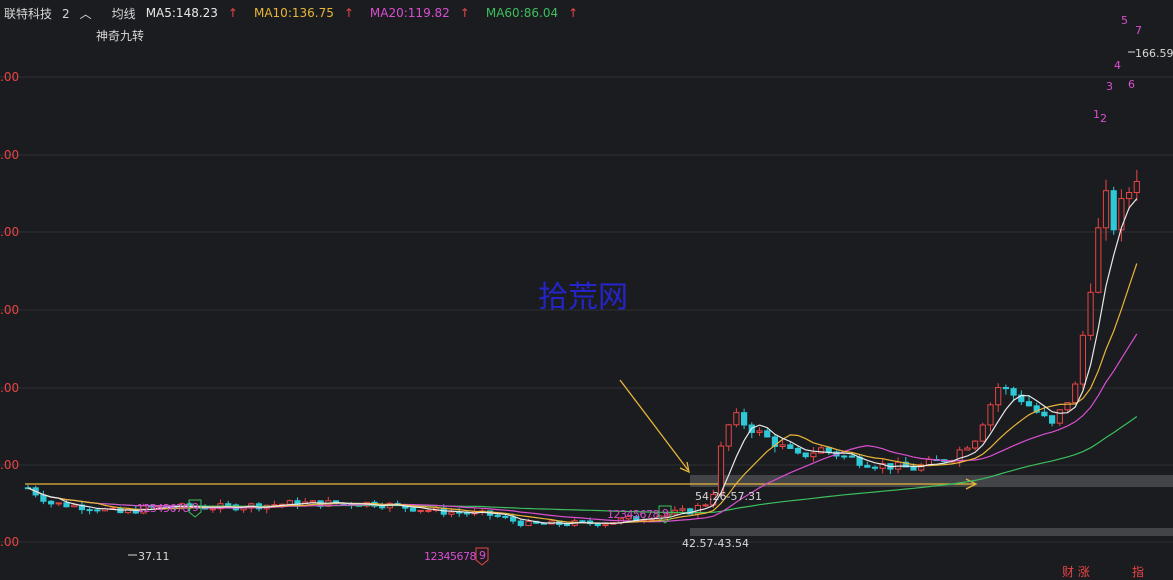  What do you see at coordinates (654, 425) in the screenshot?
I see `pointer-arrow` at bounding box center [654, 425].